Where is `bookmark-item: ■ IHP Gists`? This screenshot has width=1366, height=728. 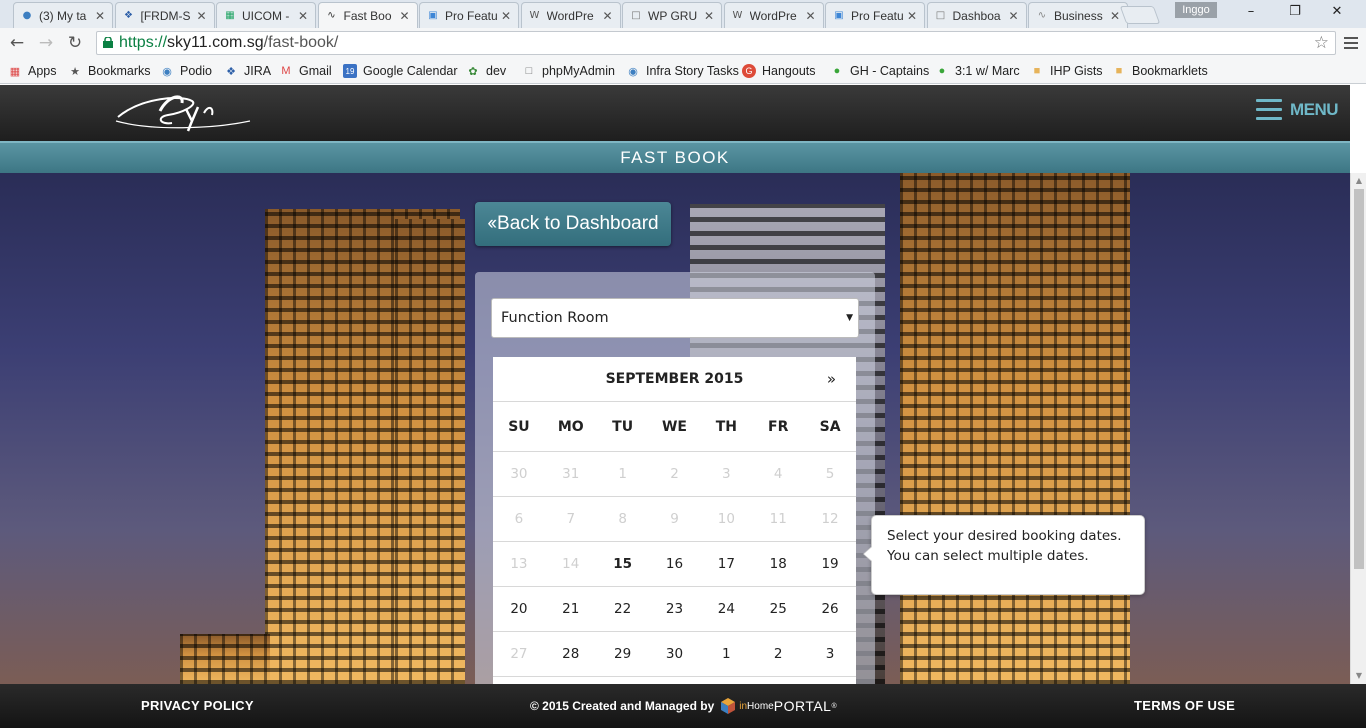 bookmark-item: ■ IHP Gists is located at coordinates (1066, 71).